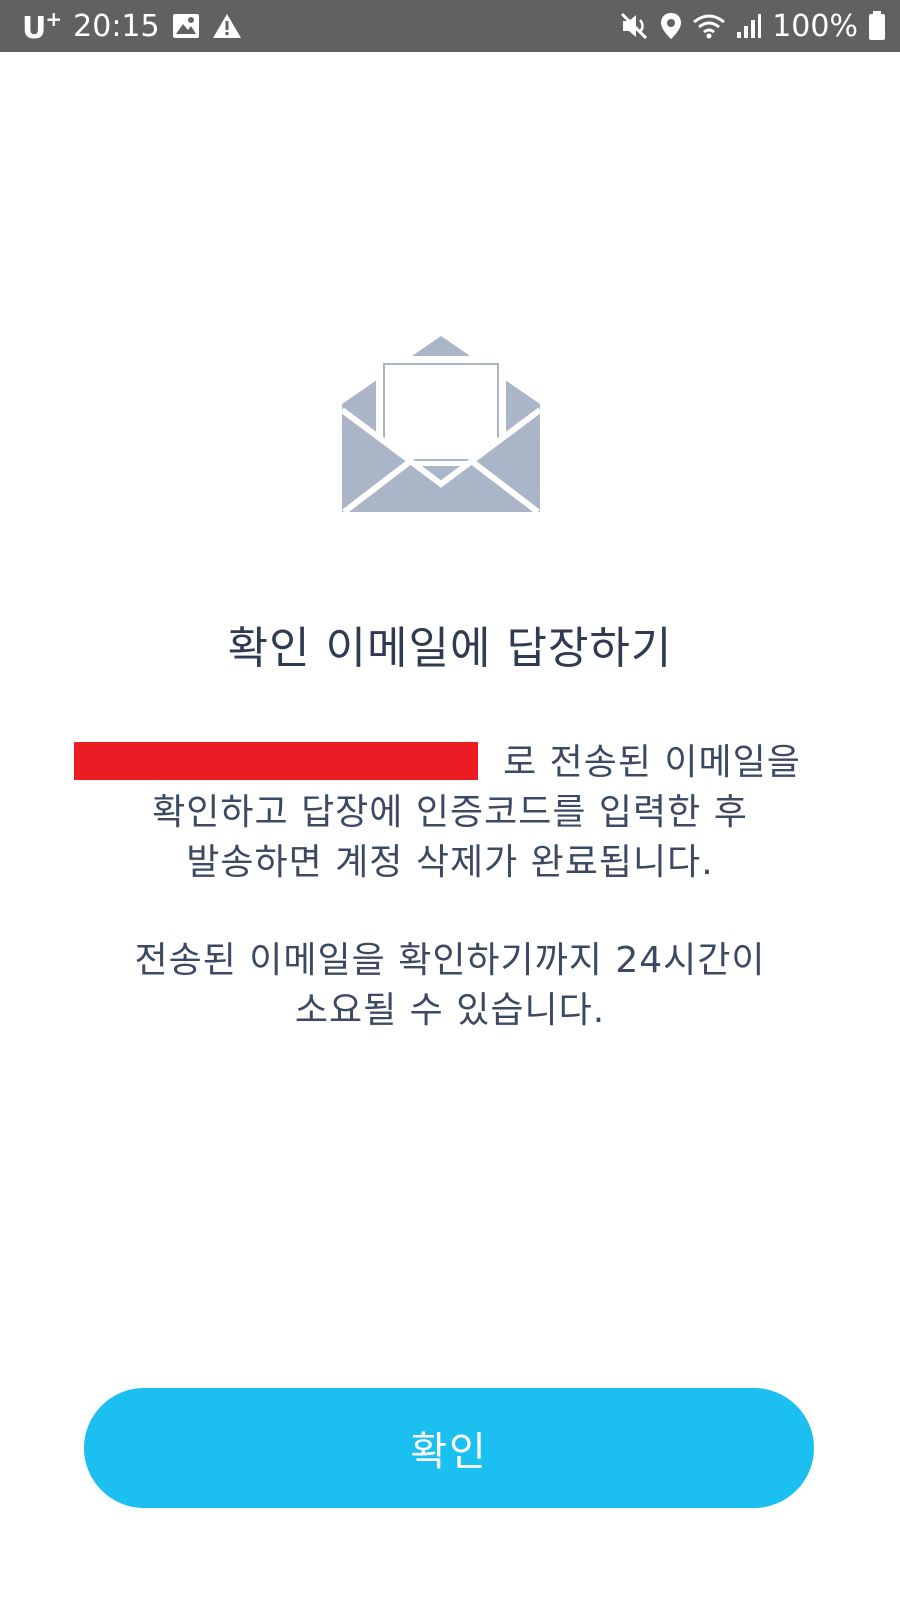  Describe the element at coordinates (186, 26) in the screenshot. I see `gallery-icon` at that location.